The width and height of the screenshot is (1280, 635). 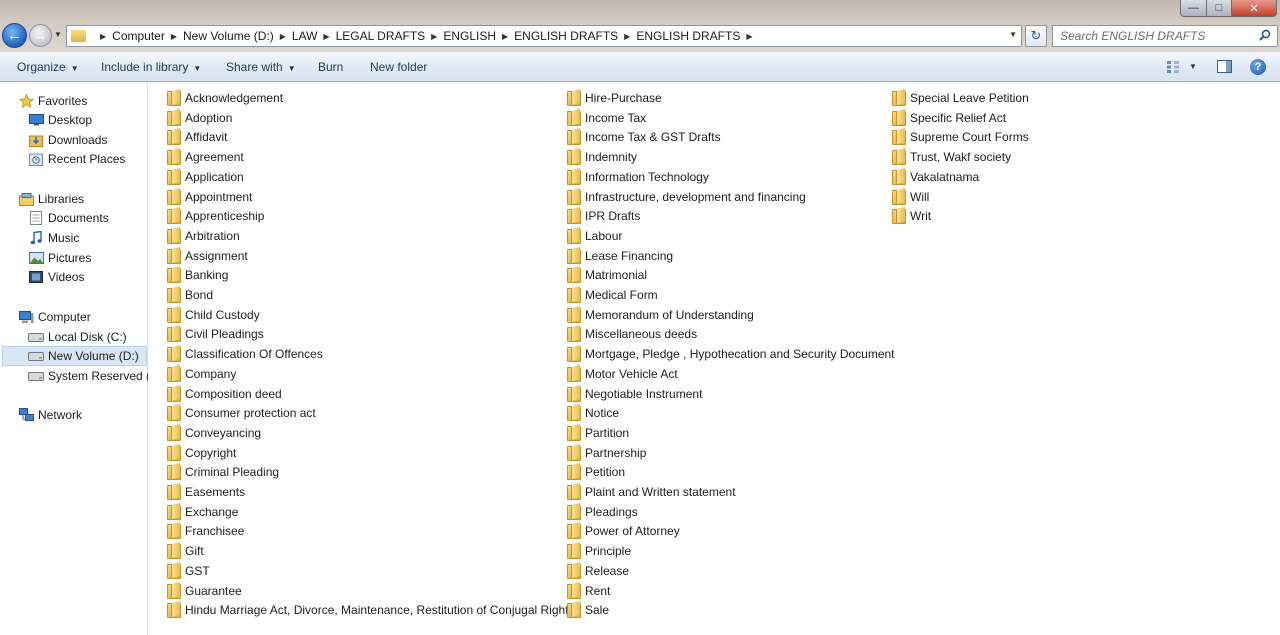 I want to click on folder-item: Negotiable Instrument, so click(x=634, y=393).